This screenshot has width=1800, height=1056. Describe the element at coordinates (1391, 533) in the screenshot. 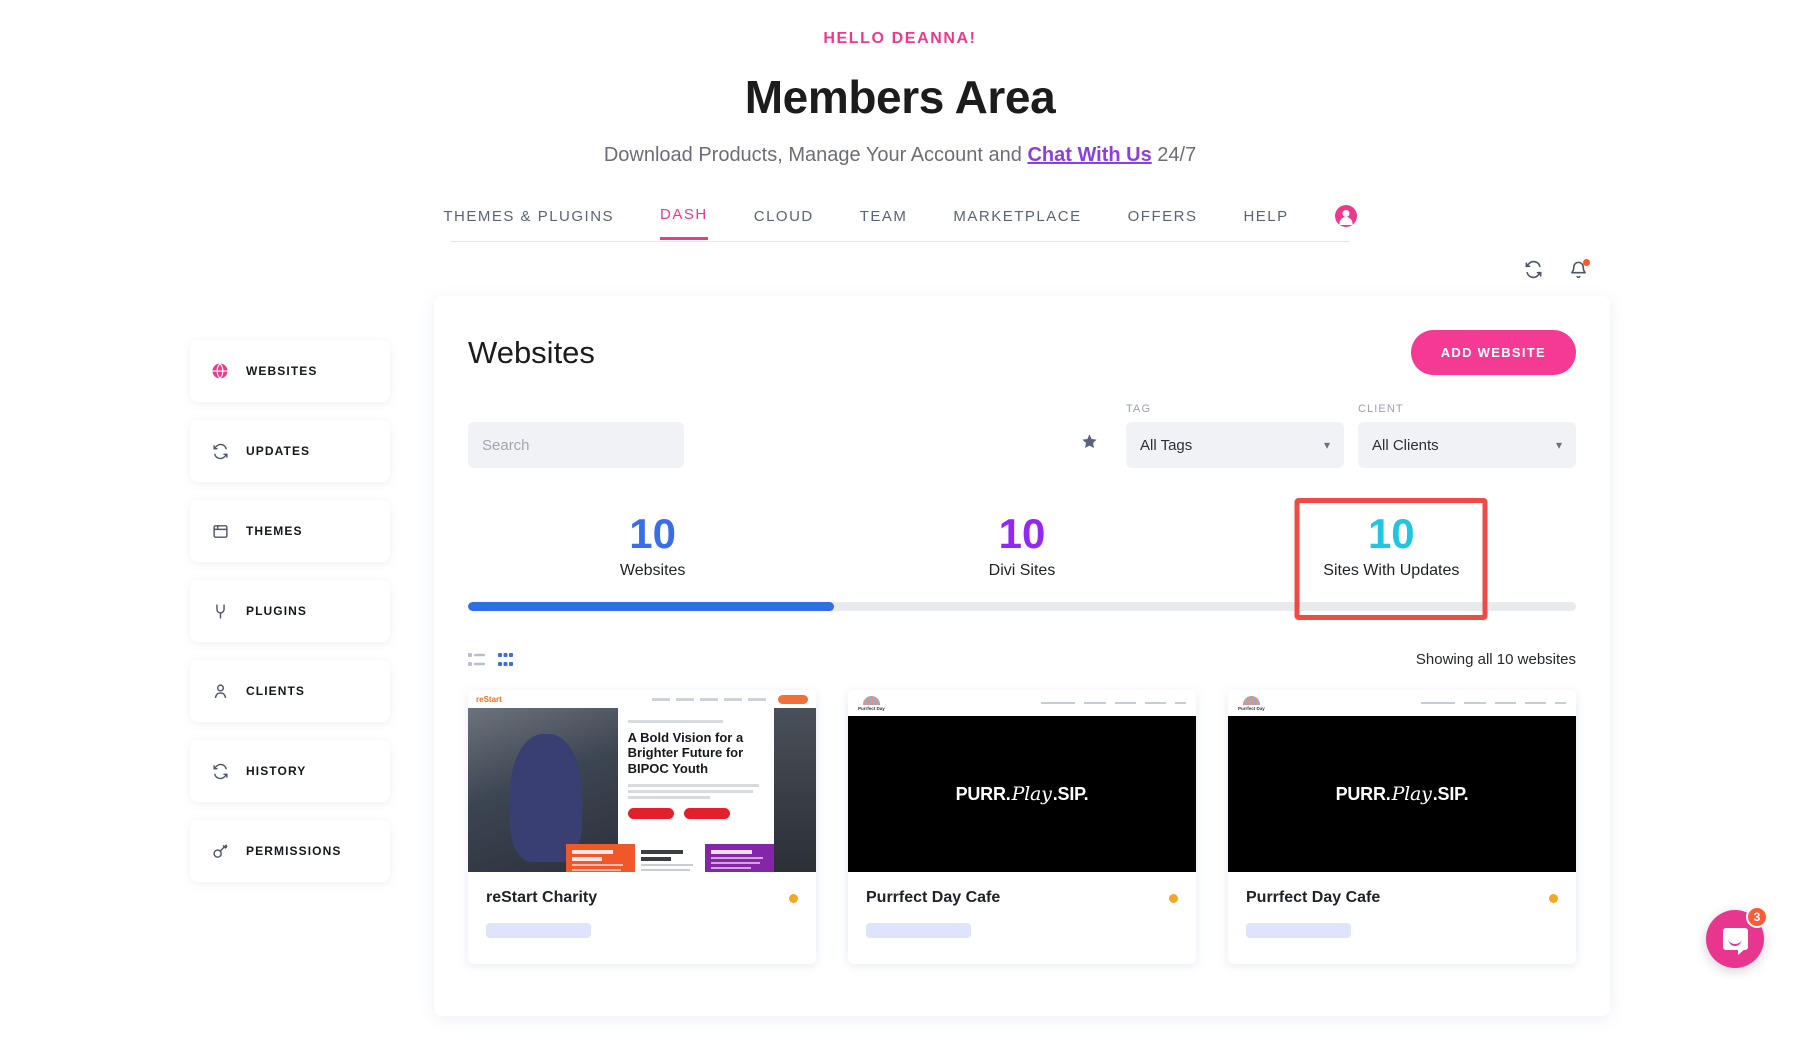

I see `stat-value: 10` at that location.